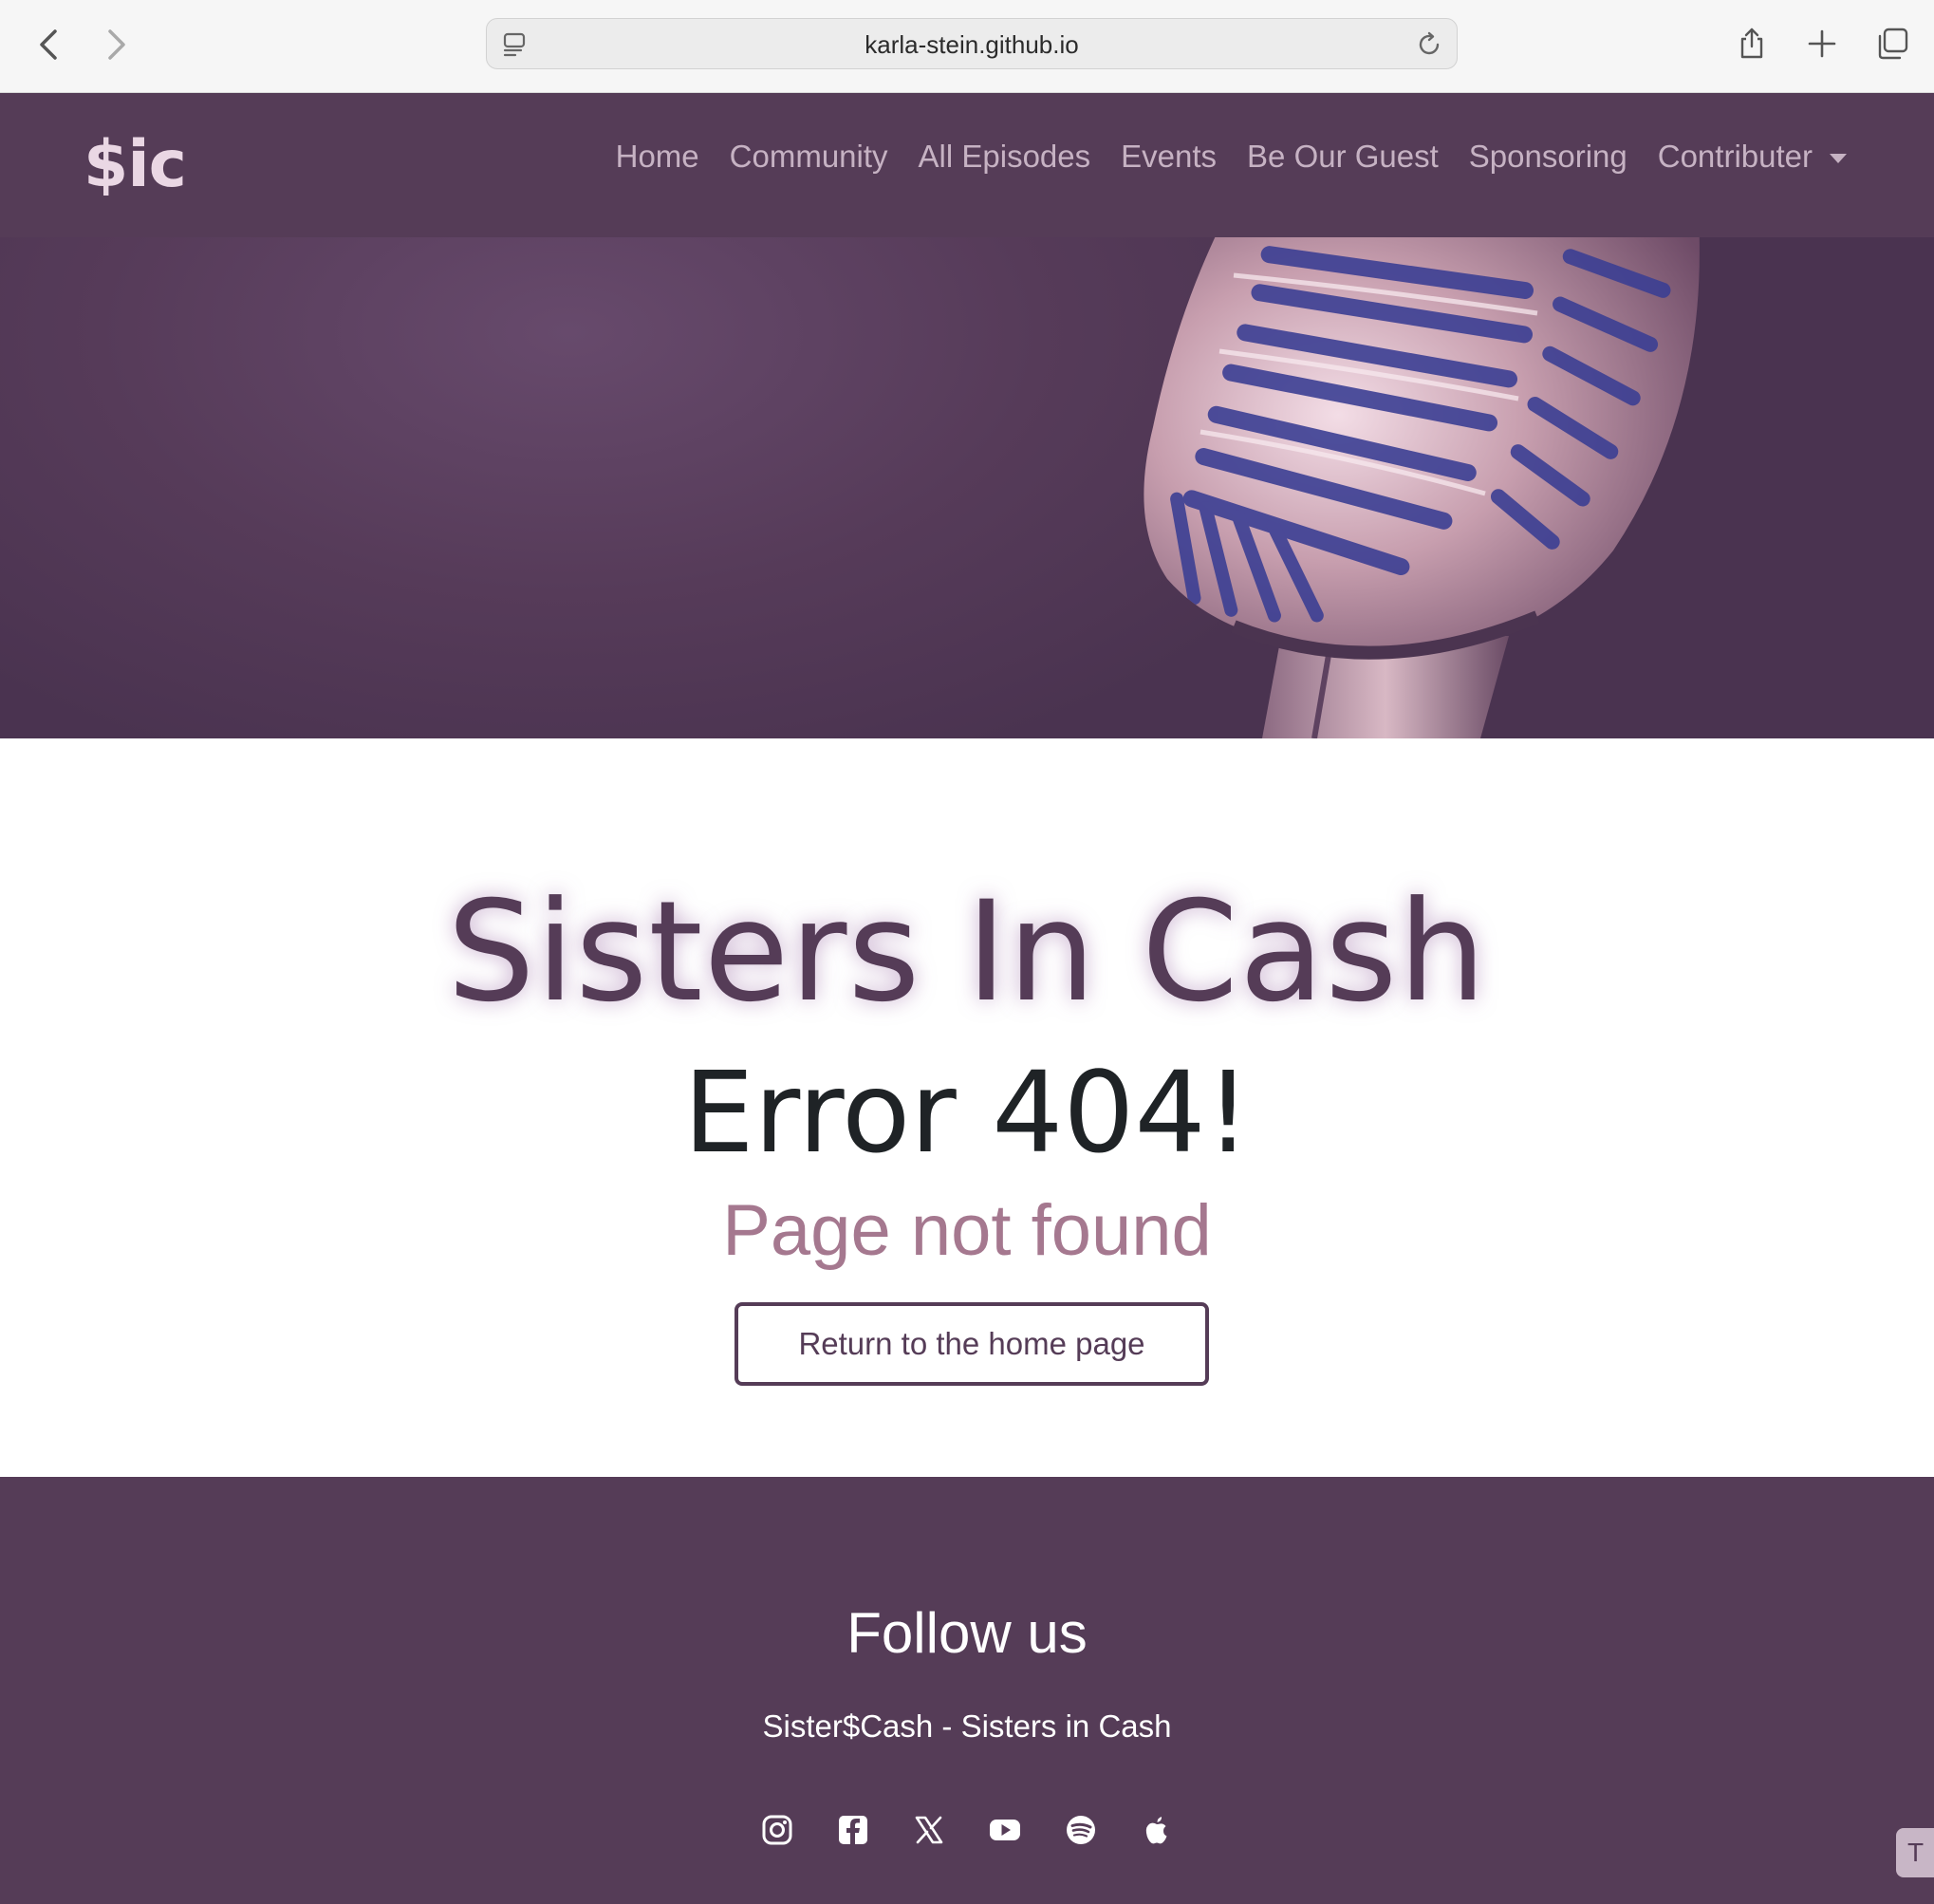 This screenshot has width=1934, height=1904. I want to click on back-icon, so click(48, 44).